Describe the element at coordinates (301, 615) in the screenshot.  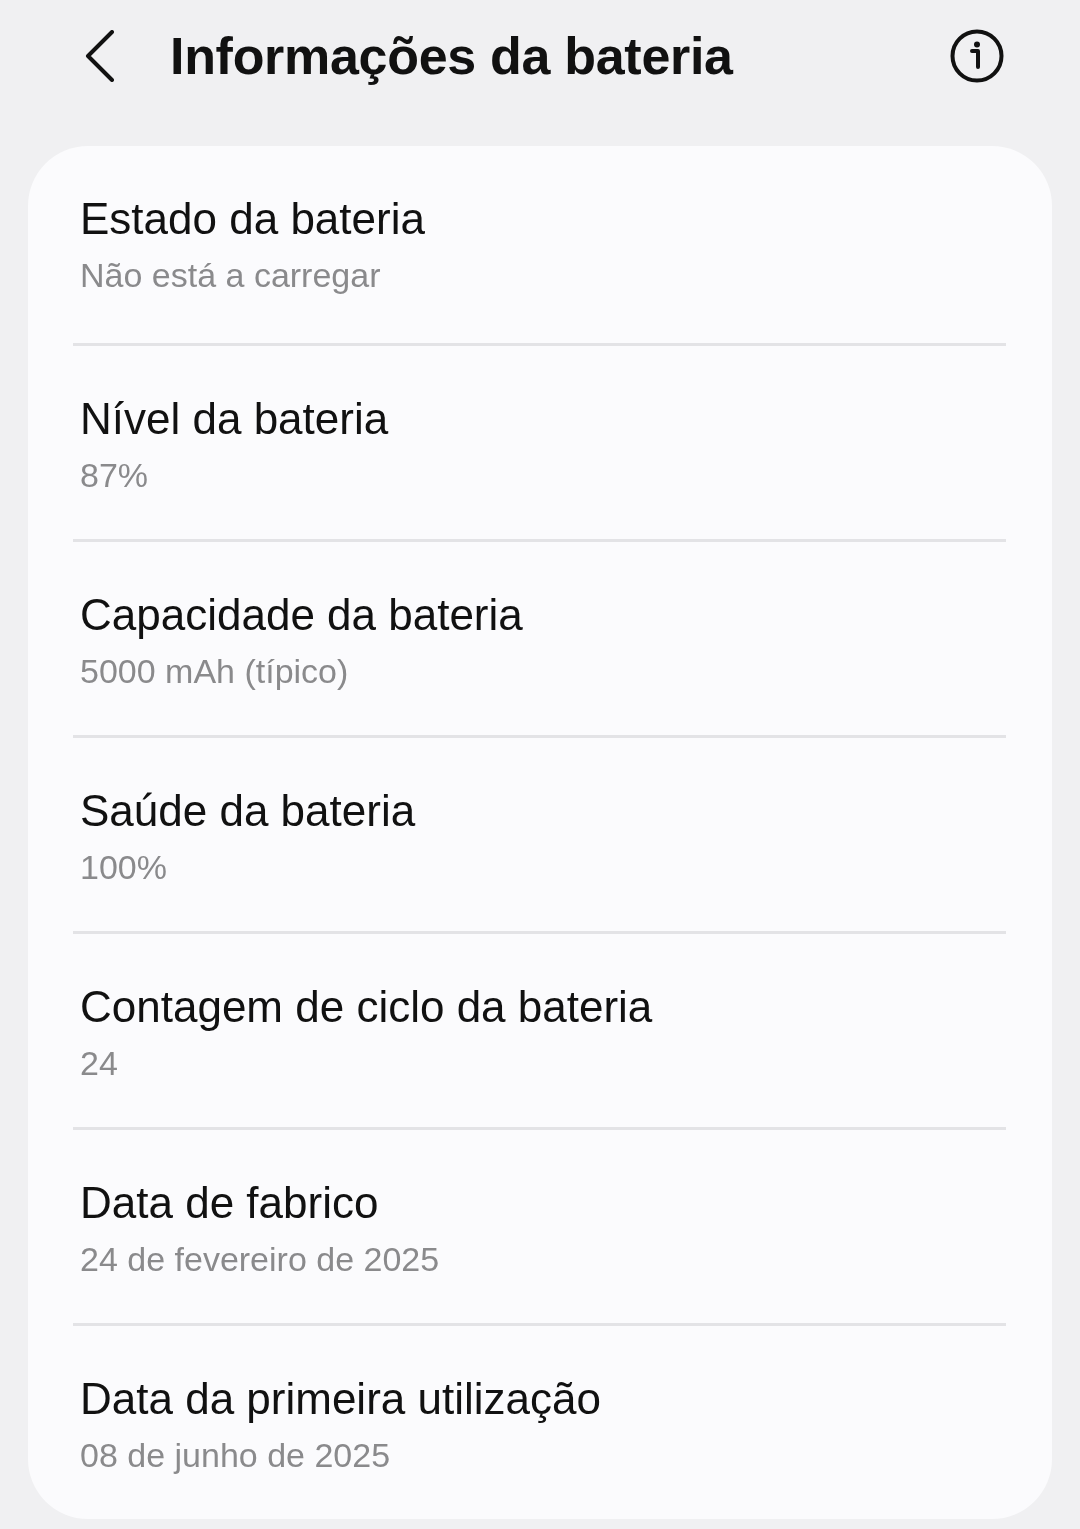
I see `item-title: Capacidade da bateria` at that location.